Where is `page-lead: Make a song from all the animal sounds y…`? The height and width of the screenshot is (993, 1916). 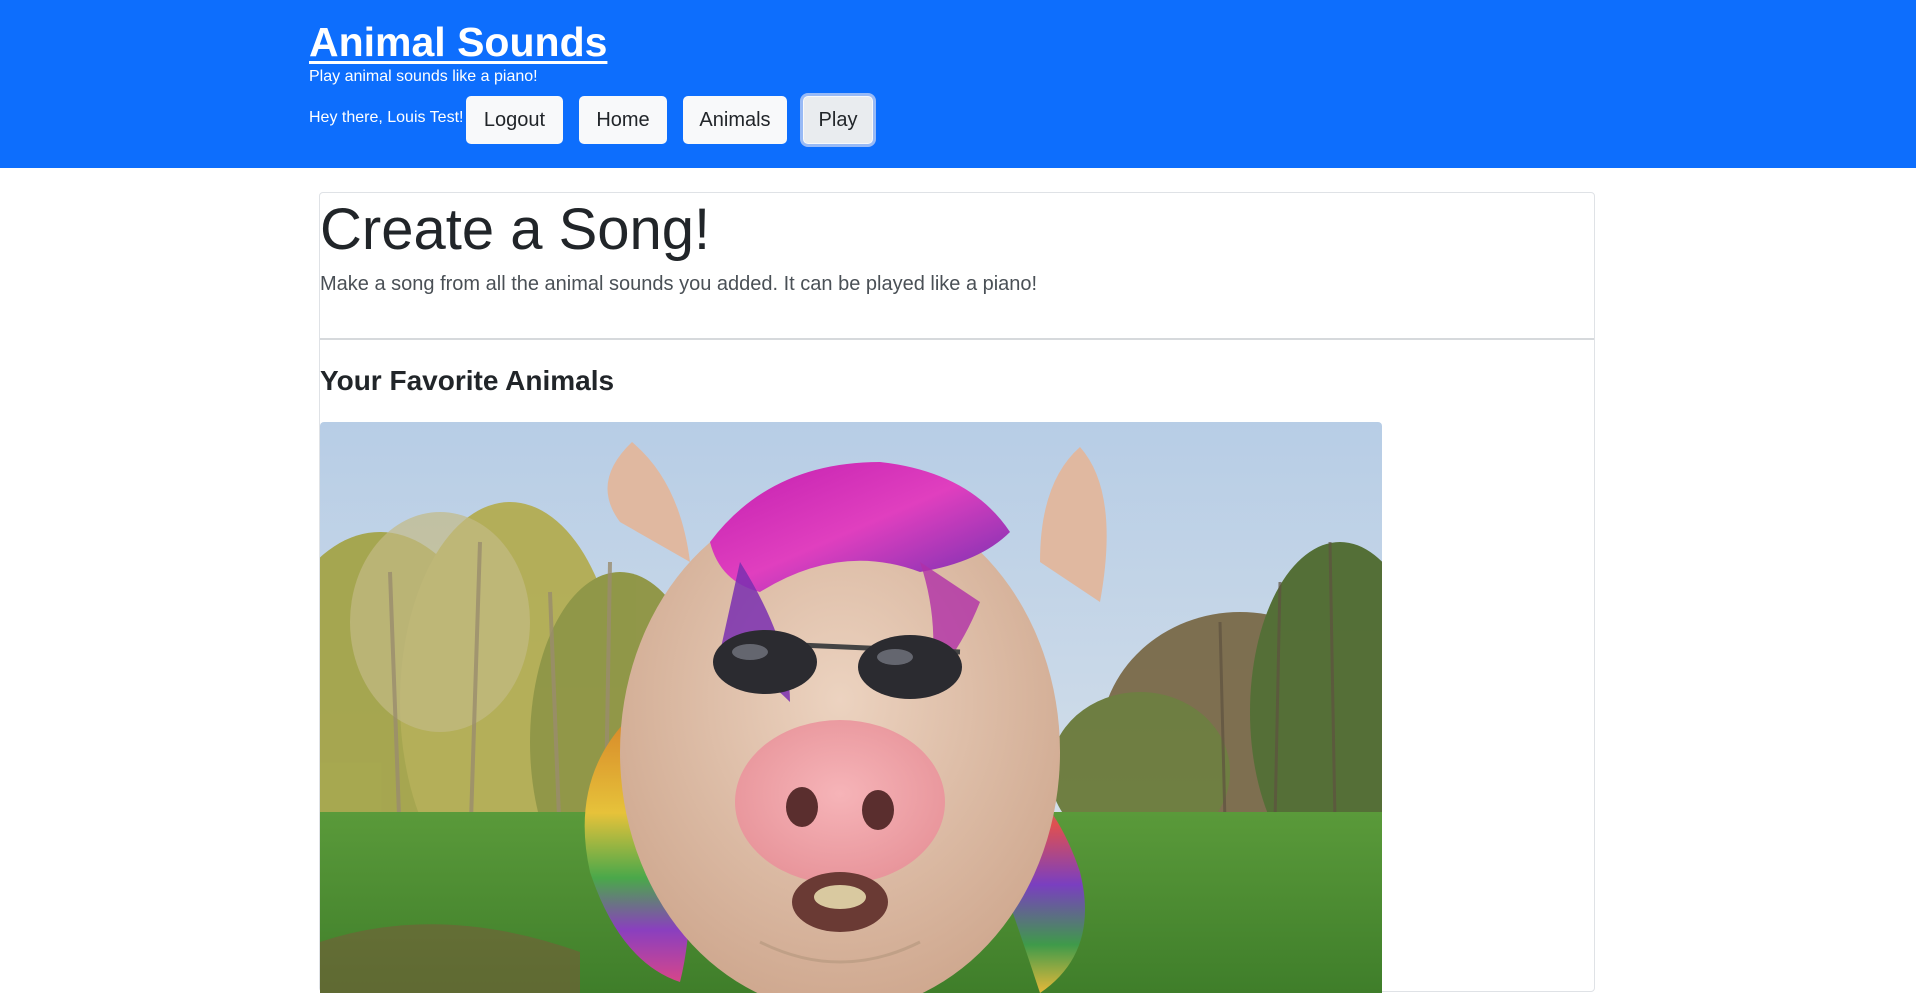
page-lead: Make a song from all the animal sounds y… is located at coordinates (679, 284).